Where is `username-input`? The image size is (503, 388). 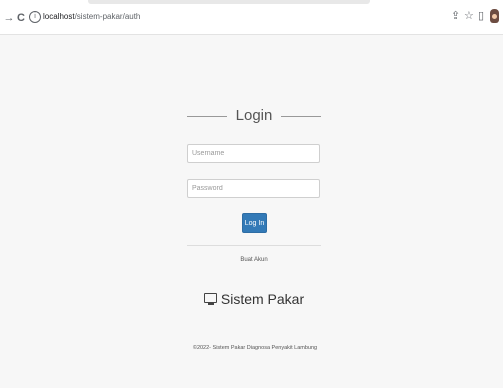 username-input is located at coordinates (253, 153).